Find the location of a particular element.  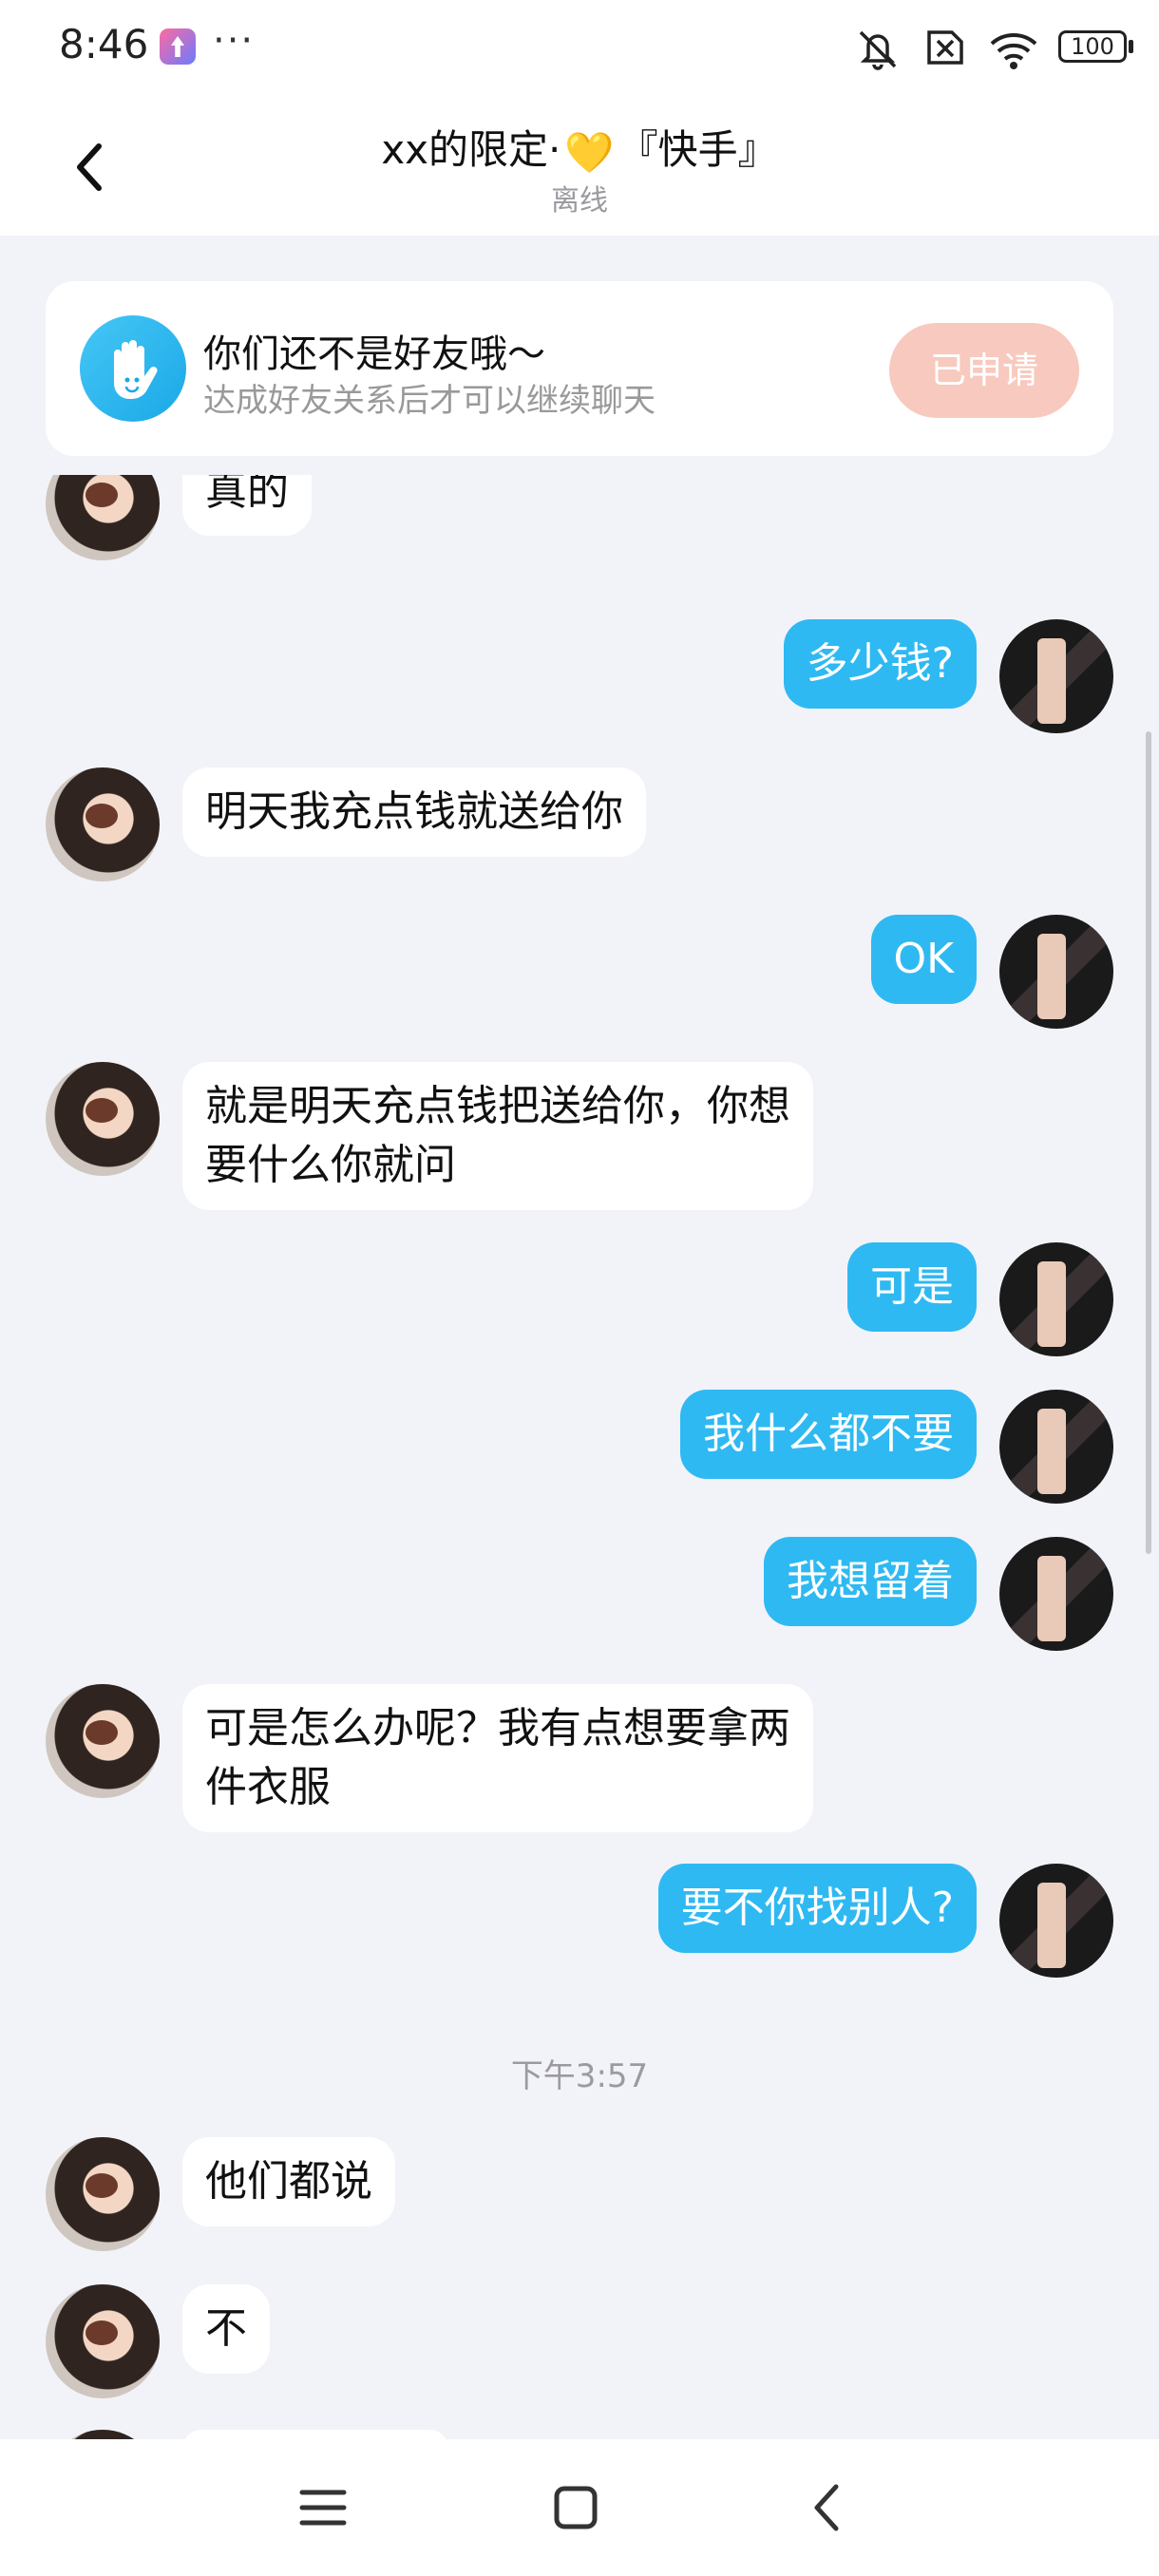

home-icon is located at coordinates (576, 2507).